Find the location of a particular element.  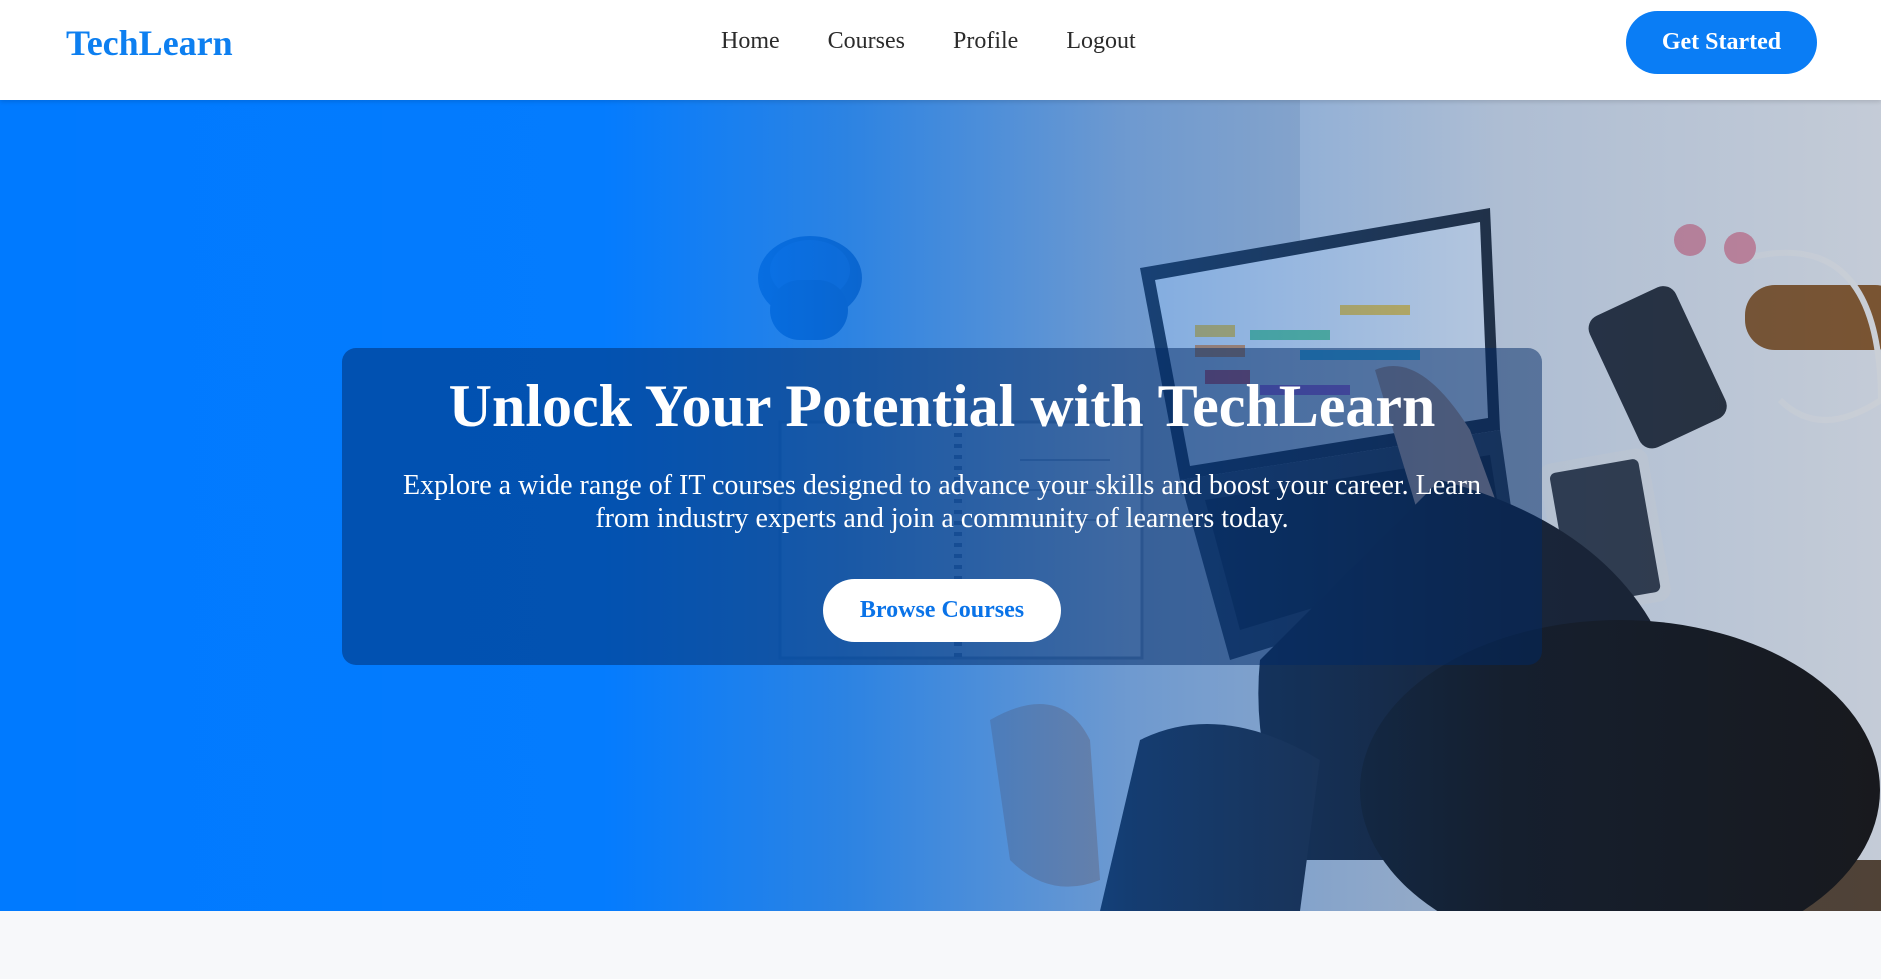

browse-courses-button: Browse Courses is located at coordinates (942, 610).